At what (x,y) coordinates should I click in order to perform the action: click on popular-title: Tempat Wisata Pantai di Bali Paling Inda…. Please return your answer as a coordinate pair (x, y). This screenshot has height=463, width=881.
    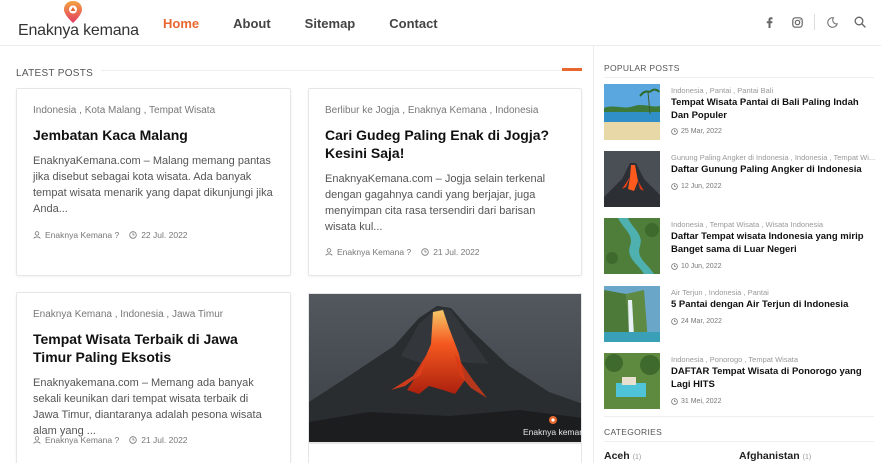
    Looking at the image, I should click on (775, 109).